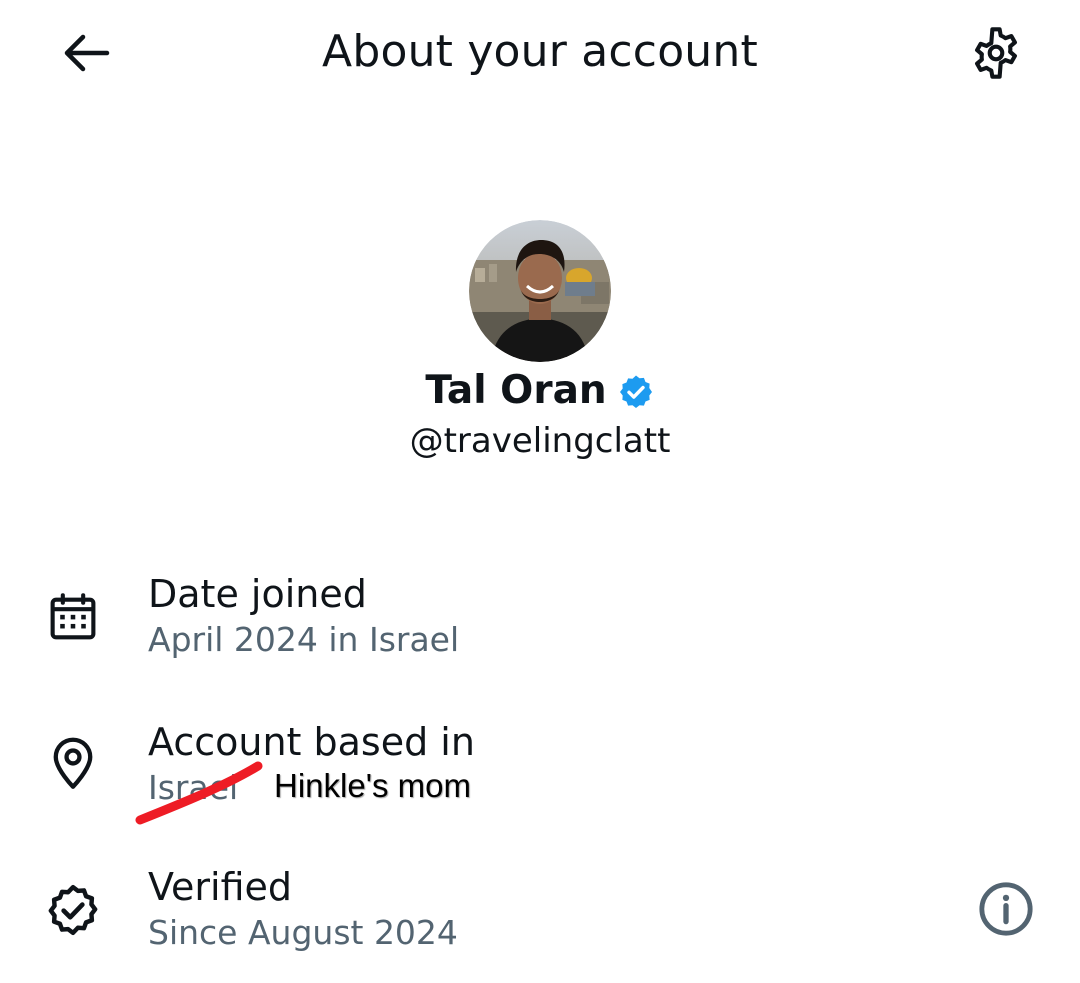 This screenshot has width=1080, height=983. I want to click on settings-button, so click(996, 53).